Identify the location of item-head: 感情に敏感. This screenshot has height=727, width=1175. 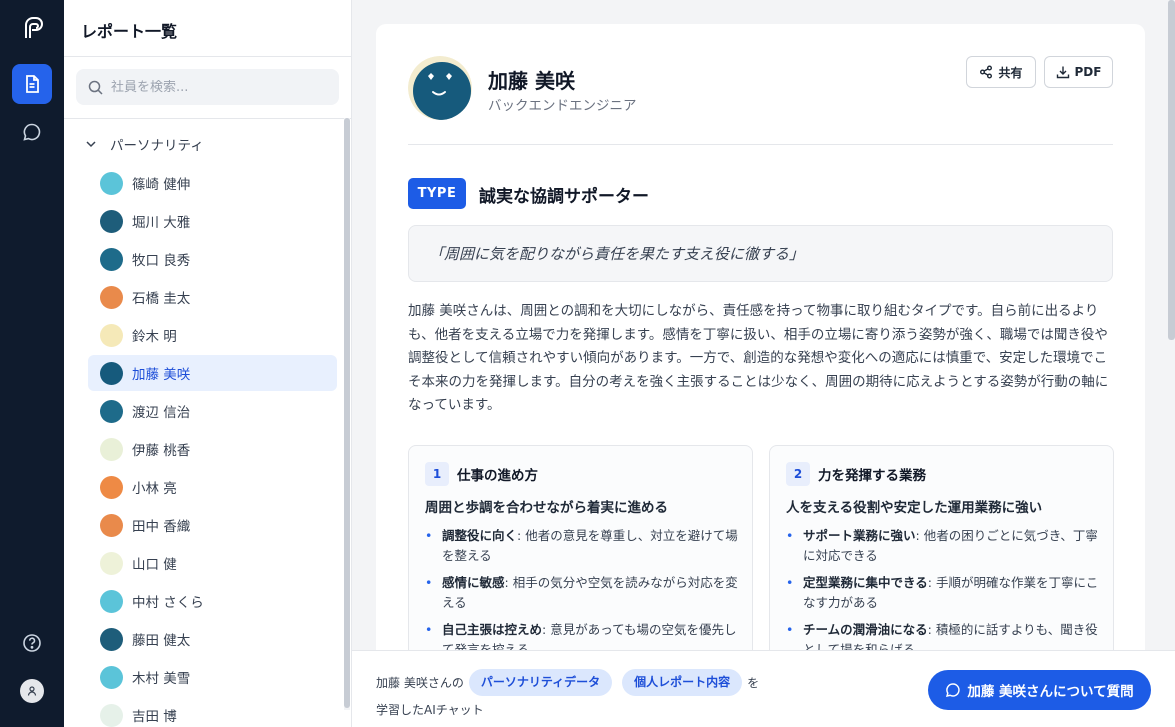
(473, 582).